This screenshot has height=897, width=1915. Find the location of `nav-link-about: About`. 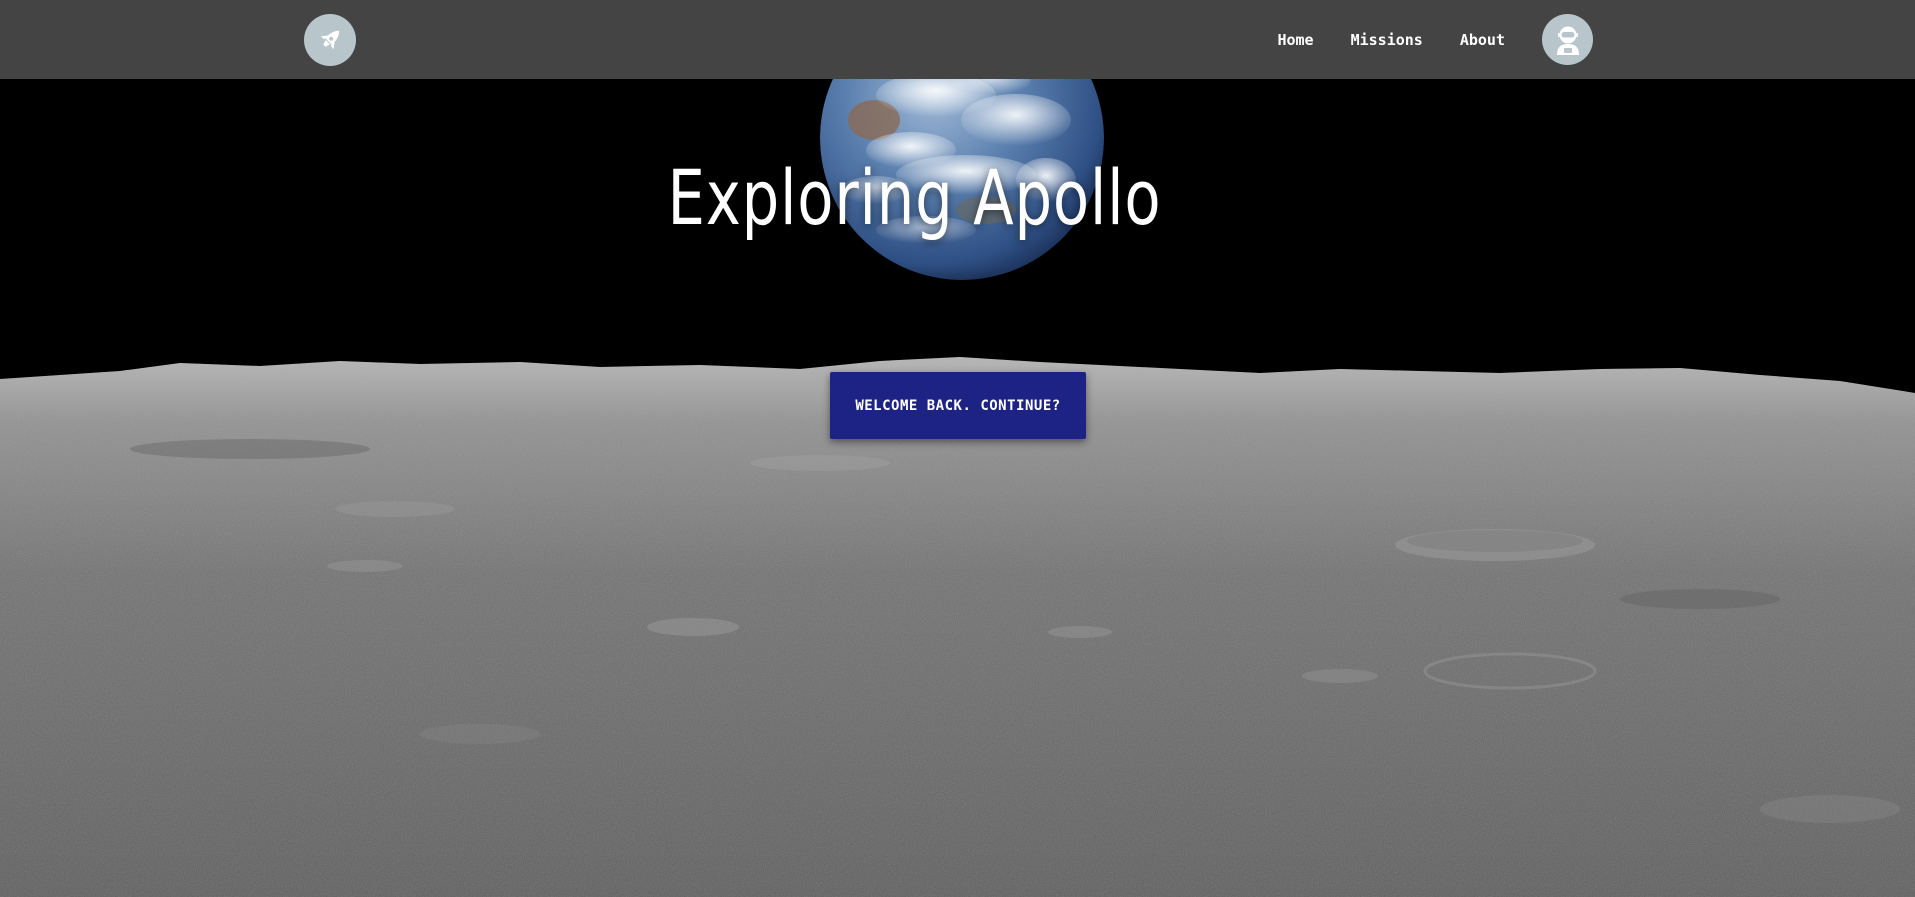

nav-link-about: About is located at coordinates (1482, 40).